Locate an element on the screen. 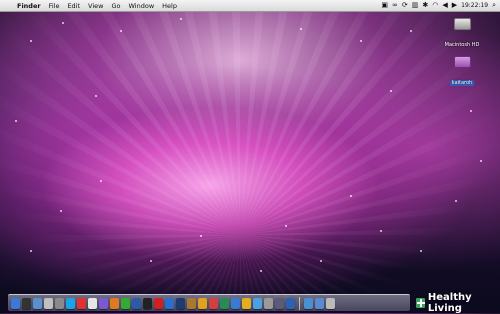  network-icon is located at coordinates (290, 303).